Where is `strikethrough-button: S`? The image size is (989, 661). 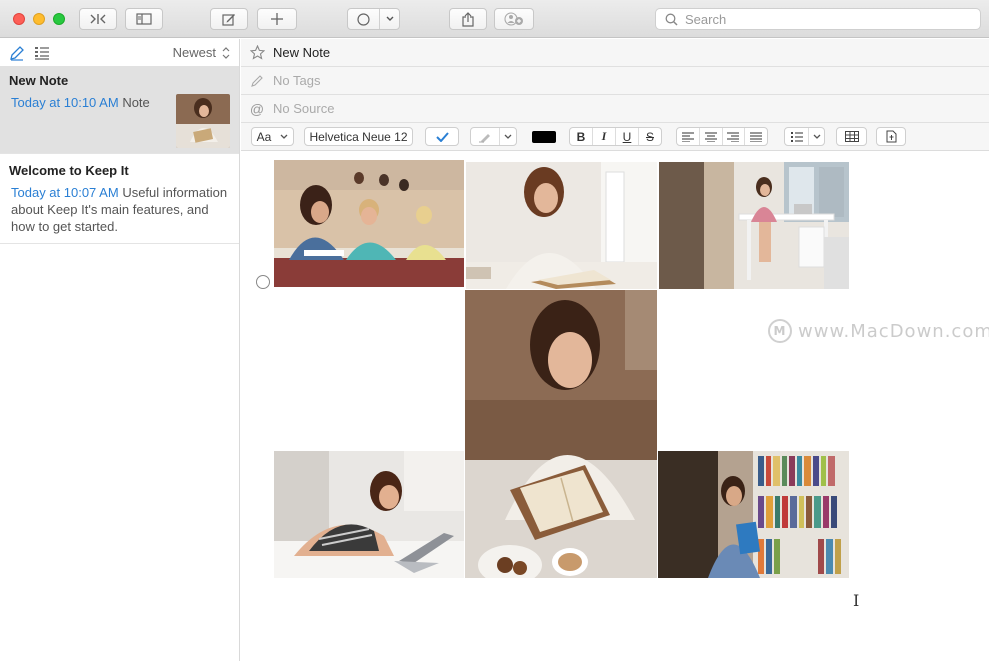 strikethrough-button: S is located at coordinates (650, 136).